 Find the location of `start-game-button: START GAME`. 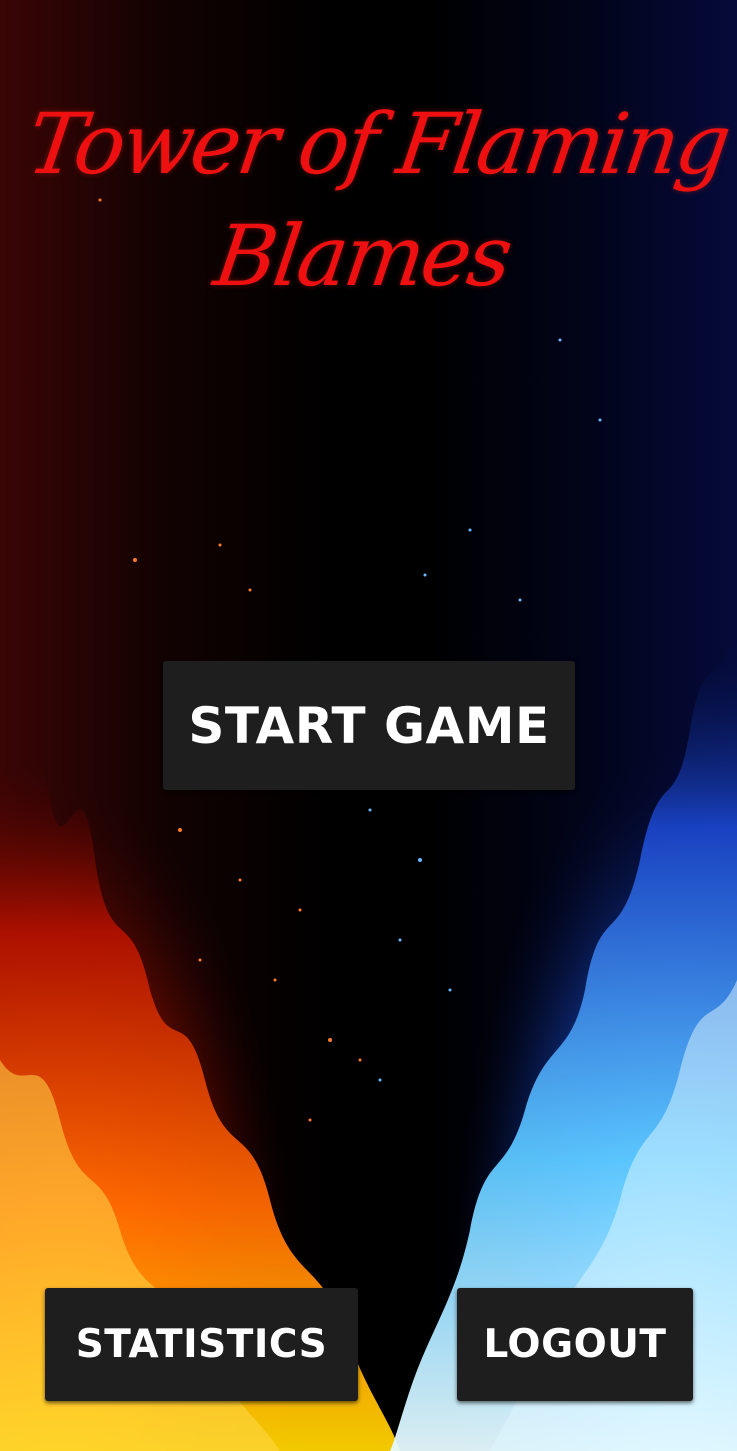

start-game-button: START GAME is located at coordinates (369, 725).